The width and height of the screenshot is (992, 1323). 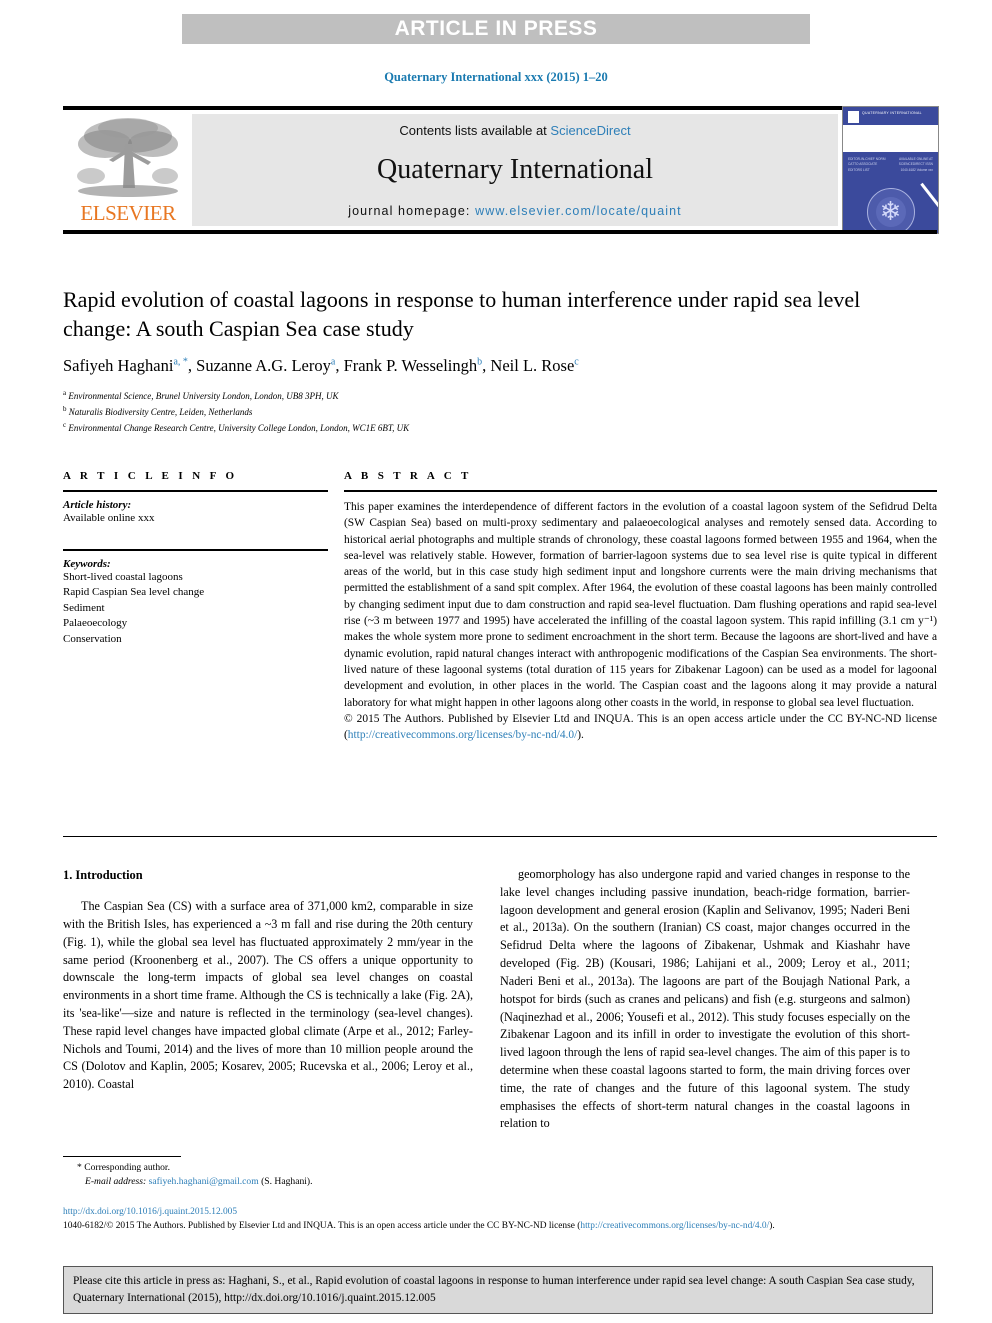 What do you see at coordinates (475, 130) in the screenshot?
I see `contents-prefix: Contents lists available at` at bounding box center [475, 130].